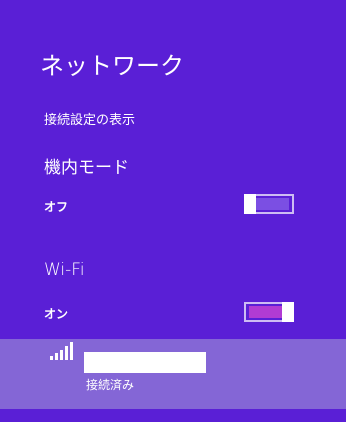 The height and width of the screenshot is (422, 346). I want to click on network-name-redacted, so click(145, 362).